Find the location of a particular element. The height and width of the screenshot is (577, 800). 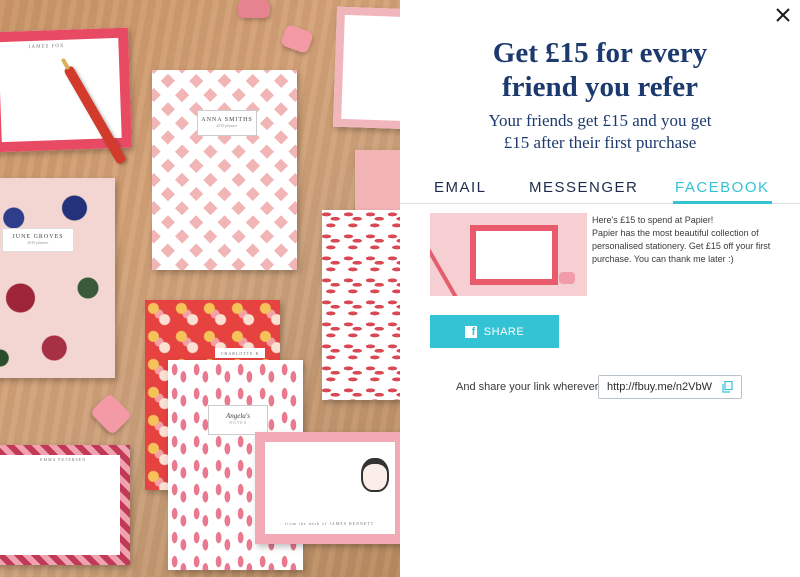

planner-label: ANNA SMITHS 2019 planner is located at coordinates (227, 123).